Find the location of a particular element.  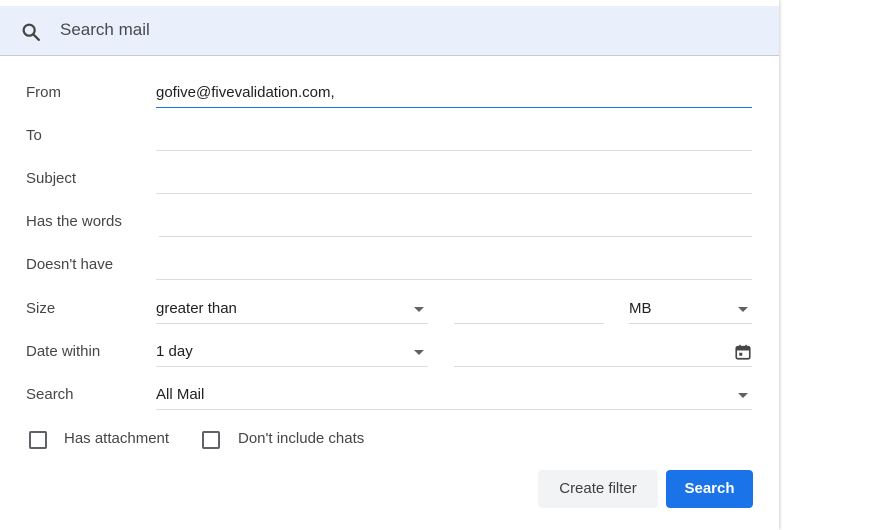

from-row: From gofive@fivevalidation.com, is located at coordinates (389, 93).